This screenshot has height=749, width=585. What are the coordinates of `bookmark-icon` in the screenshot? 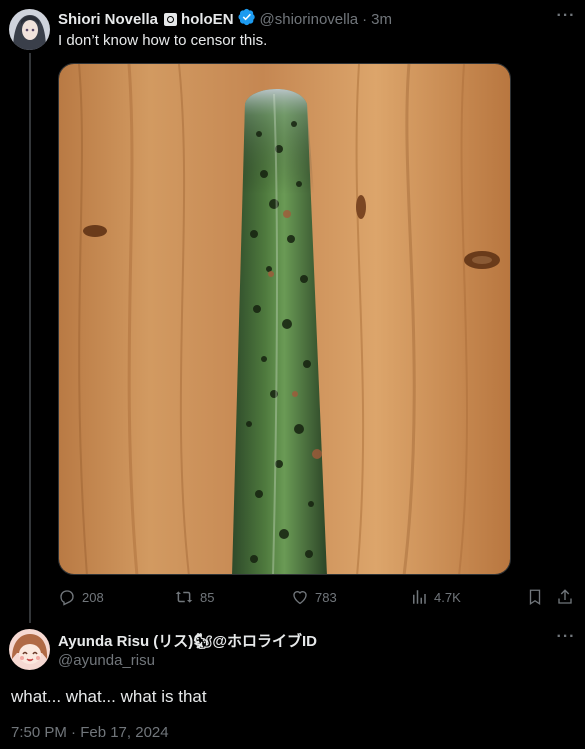 It's located at (535, 597).